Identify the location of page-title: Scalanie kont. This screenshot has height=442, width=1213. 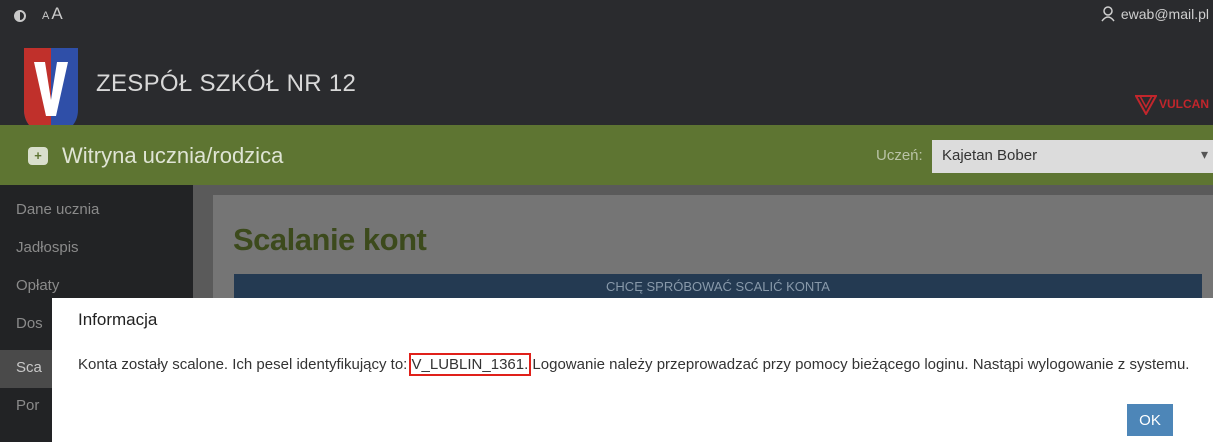
(330, 239).